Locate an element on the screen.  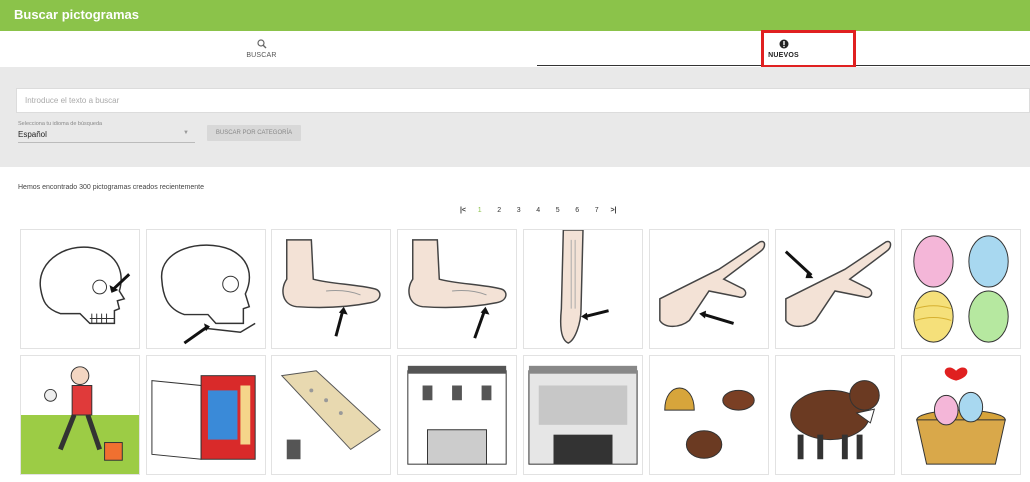
foot-sole-pictogram is located at coordinates (331, 289).